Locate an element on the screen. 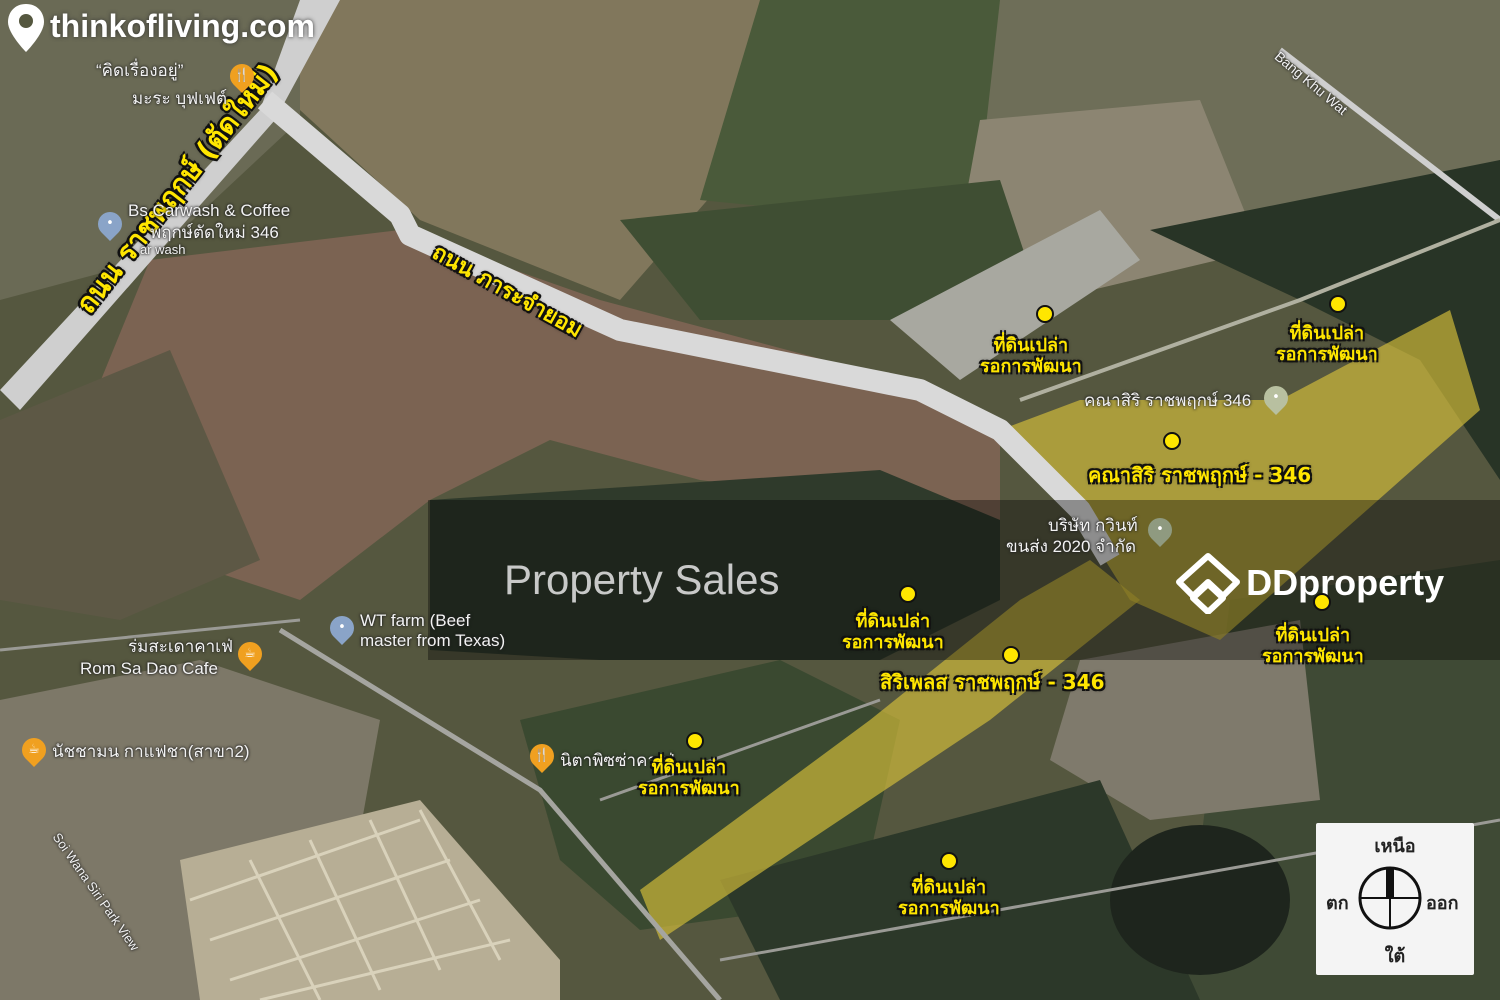 This screenshot has width=1500, height=1000. siriplace-project-marker is located at coordinates (1011, 655).